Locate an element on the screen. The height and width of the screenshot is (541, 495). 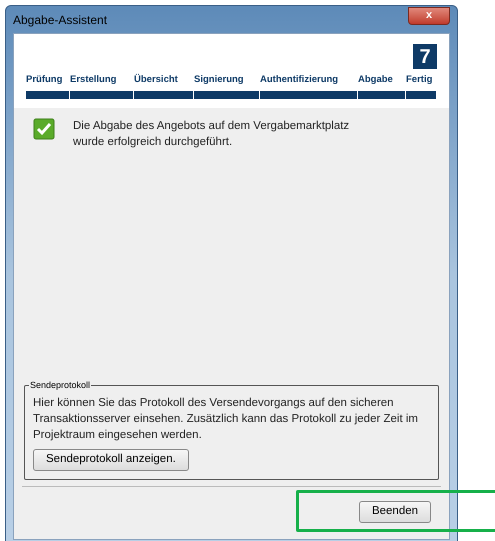
group-legend: Sendeprotokoll is located at coordinates (60, 385).